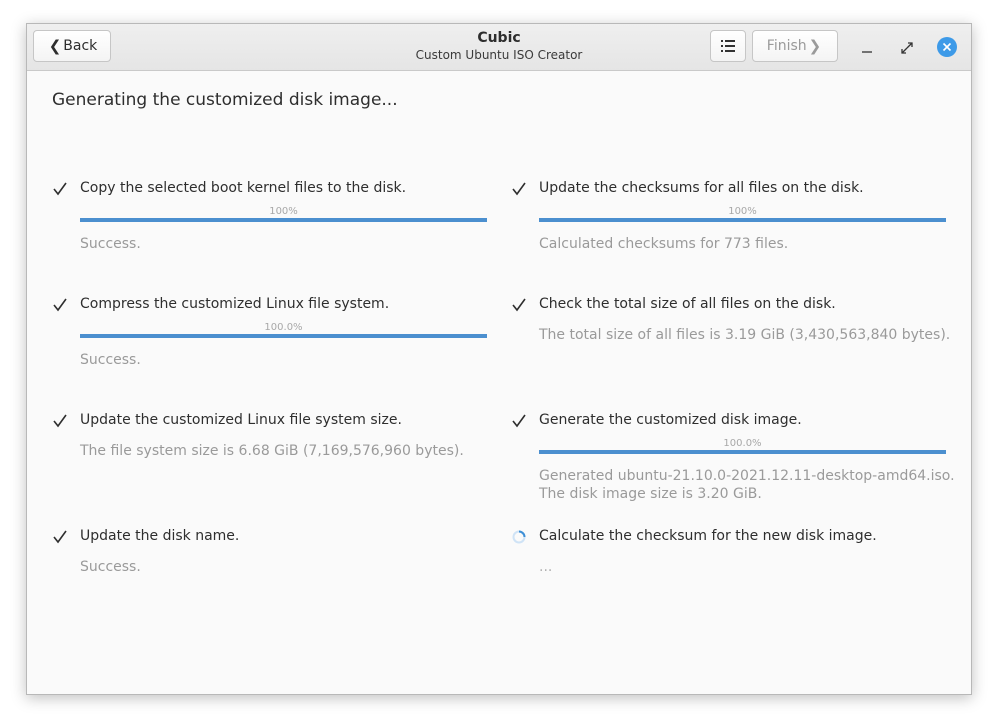 This screenshot has width=996, height=723. What do you see at coordinates (650, 494) in the screenshot?
I see `step-message-line: The disk image size is 3.20 GiB.` at bounding box center [650, 494].